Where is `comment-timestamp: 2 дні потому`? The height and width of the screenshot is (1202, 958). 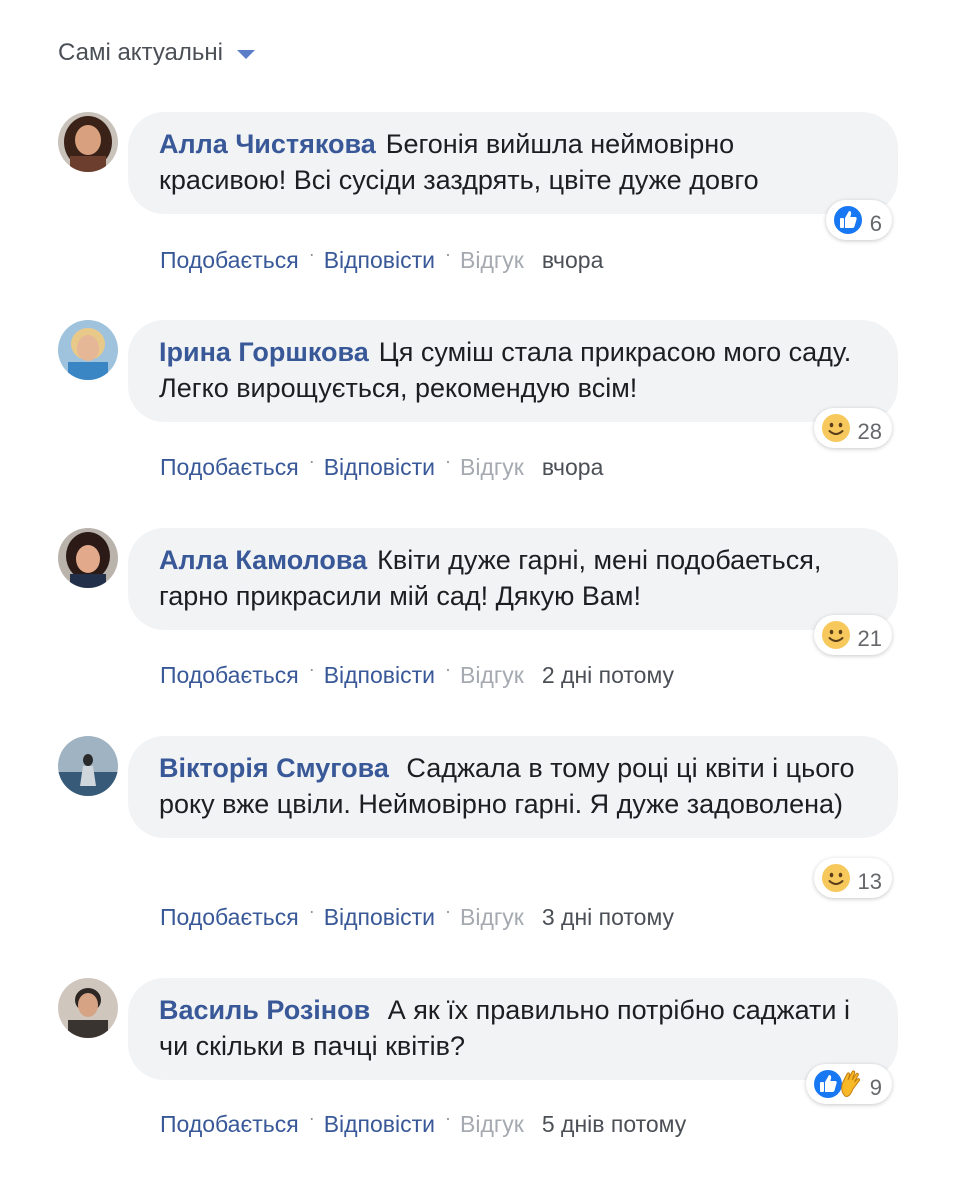 comment-timestamp: 2 дні потому is located at coordinates (608, 675).